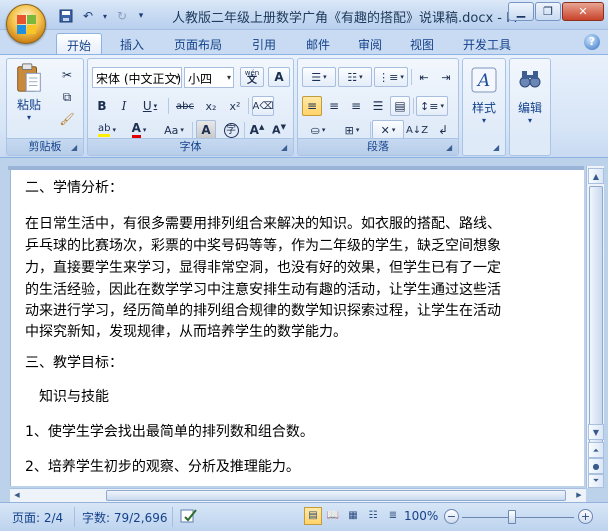  I want to click on format-painter-button: 🖌, so click(67, 119).